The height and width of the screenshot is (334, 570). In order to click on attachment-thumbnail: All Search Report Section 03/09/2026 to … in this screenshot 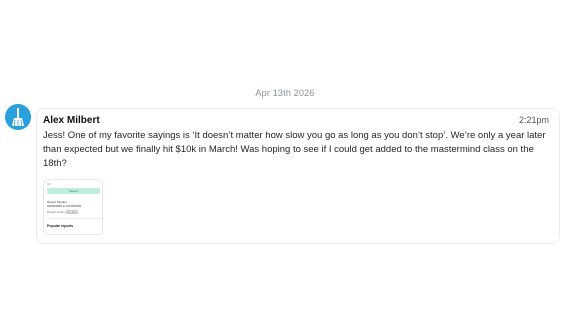, I will do `click(73, 207)`.